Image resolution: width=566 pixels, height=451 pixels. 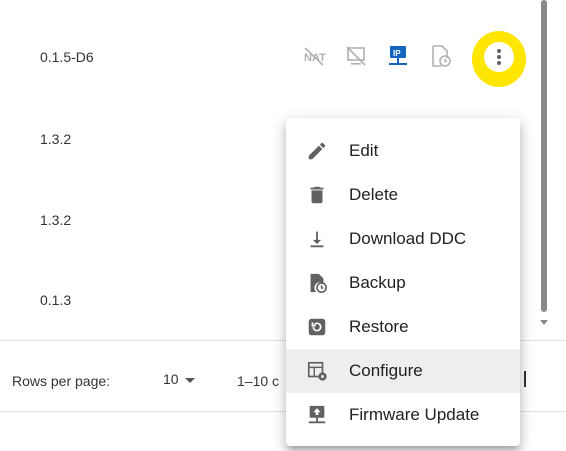 What do you see at coordinates (314, 56) in the screenshot?
I see `nat-off-icon: NAT` at bounding box center [314, 56].